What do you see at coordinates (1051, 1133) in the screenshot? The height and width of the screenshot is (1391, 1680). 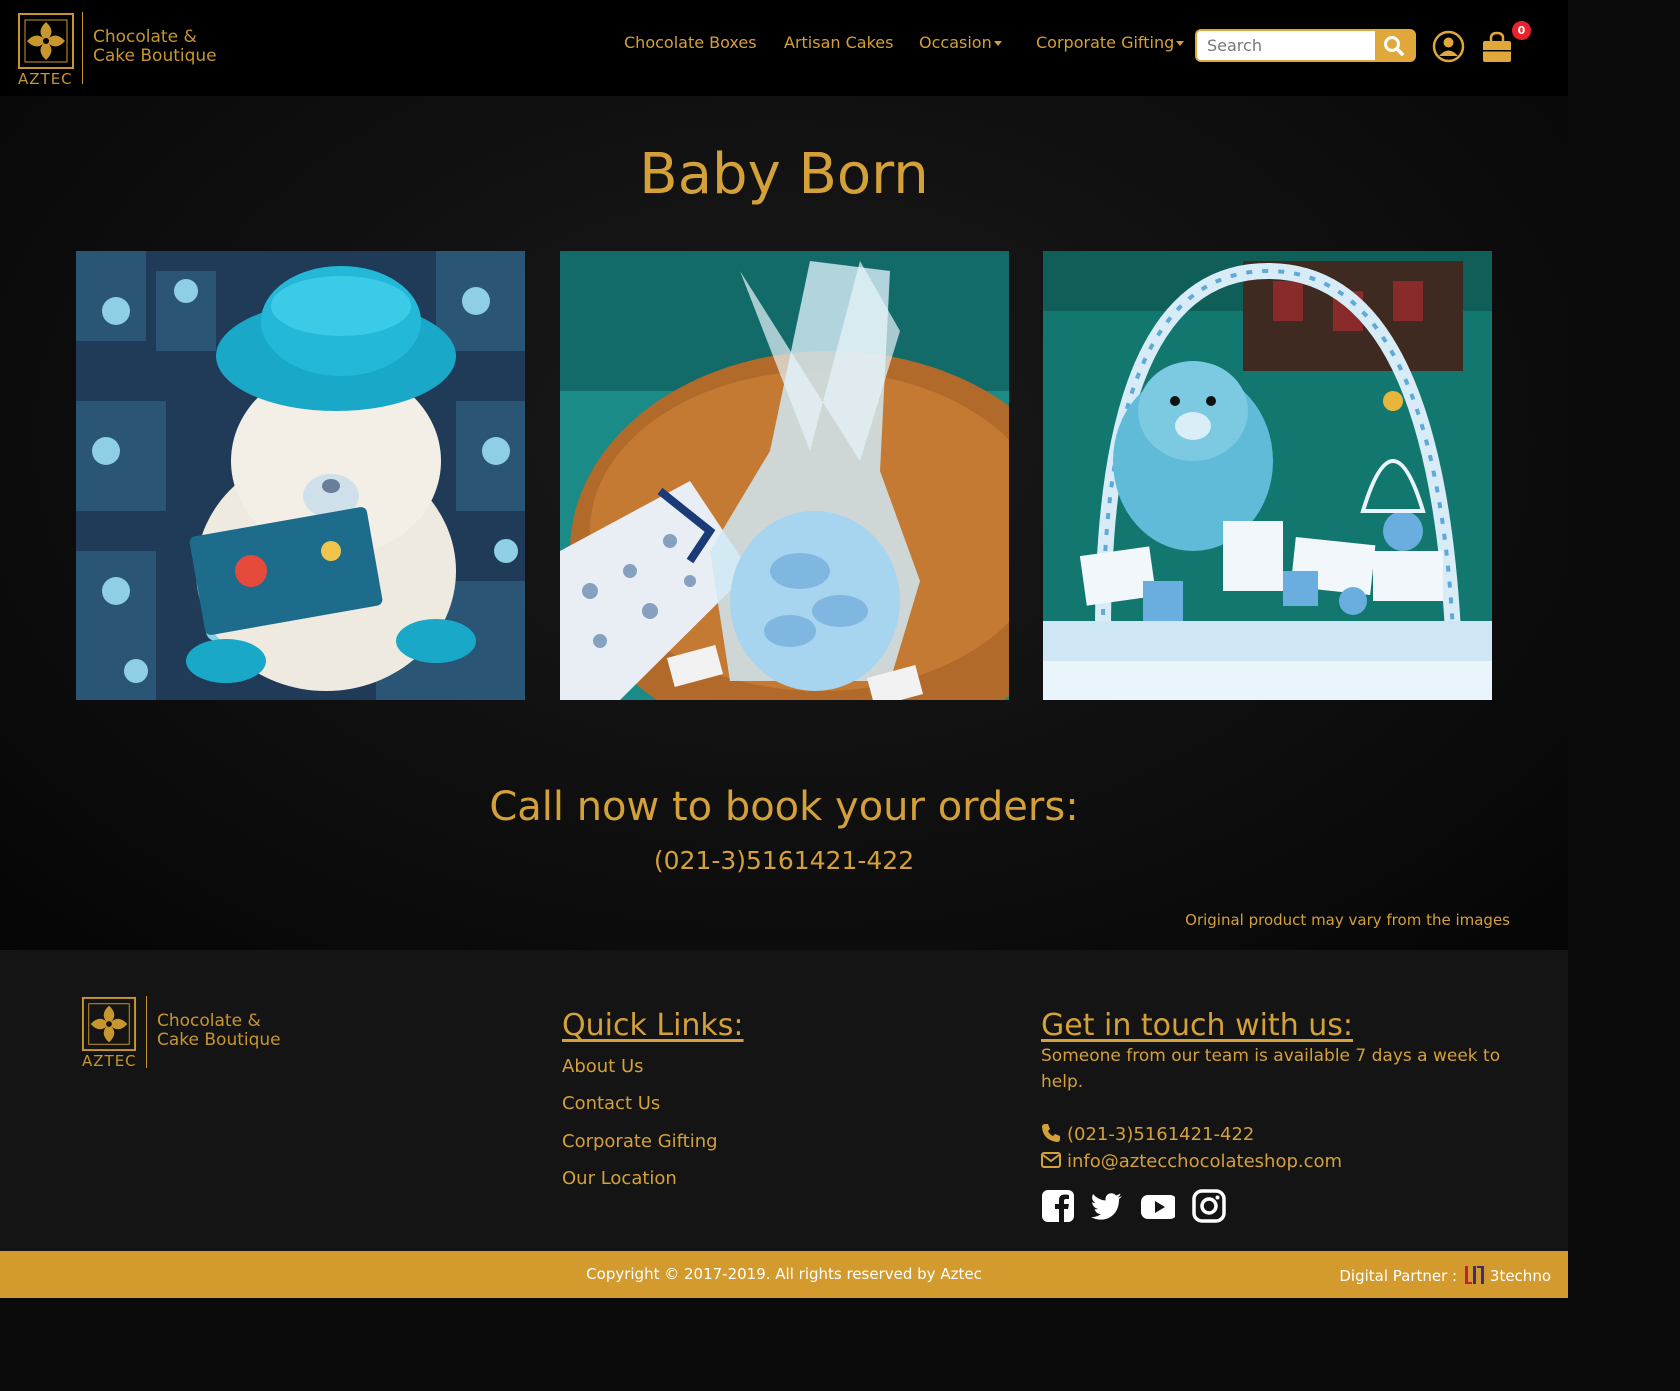 I see `phone-icon` at bounding box center [1051, 1133].